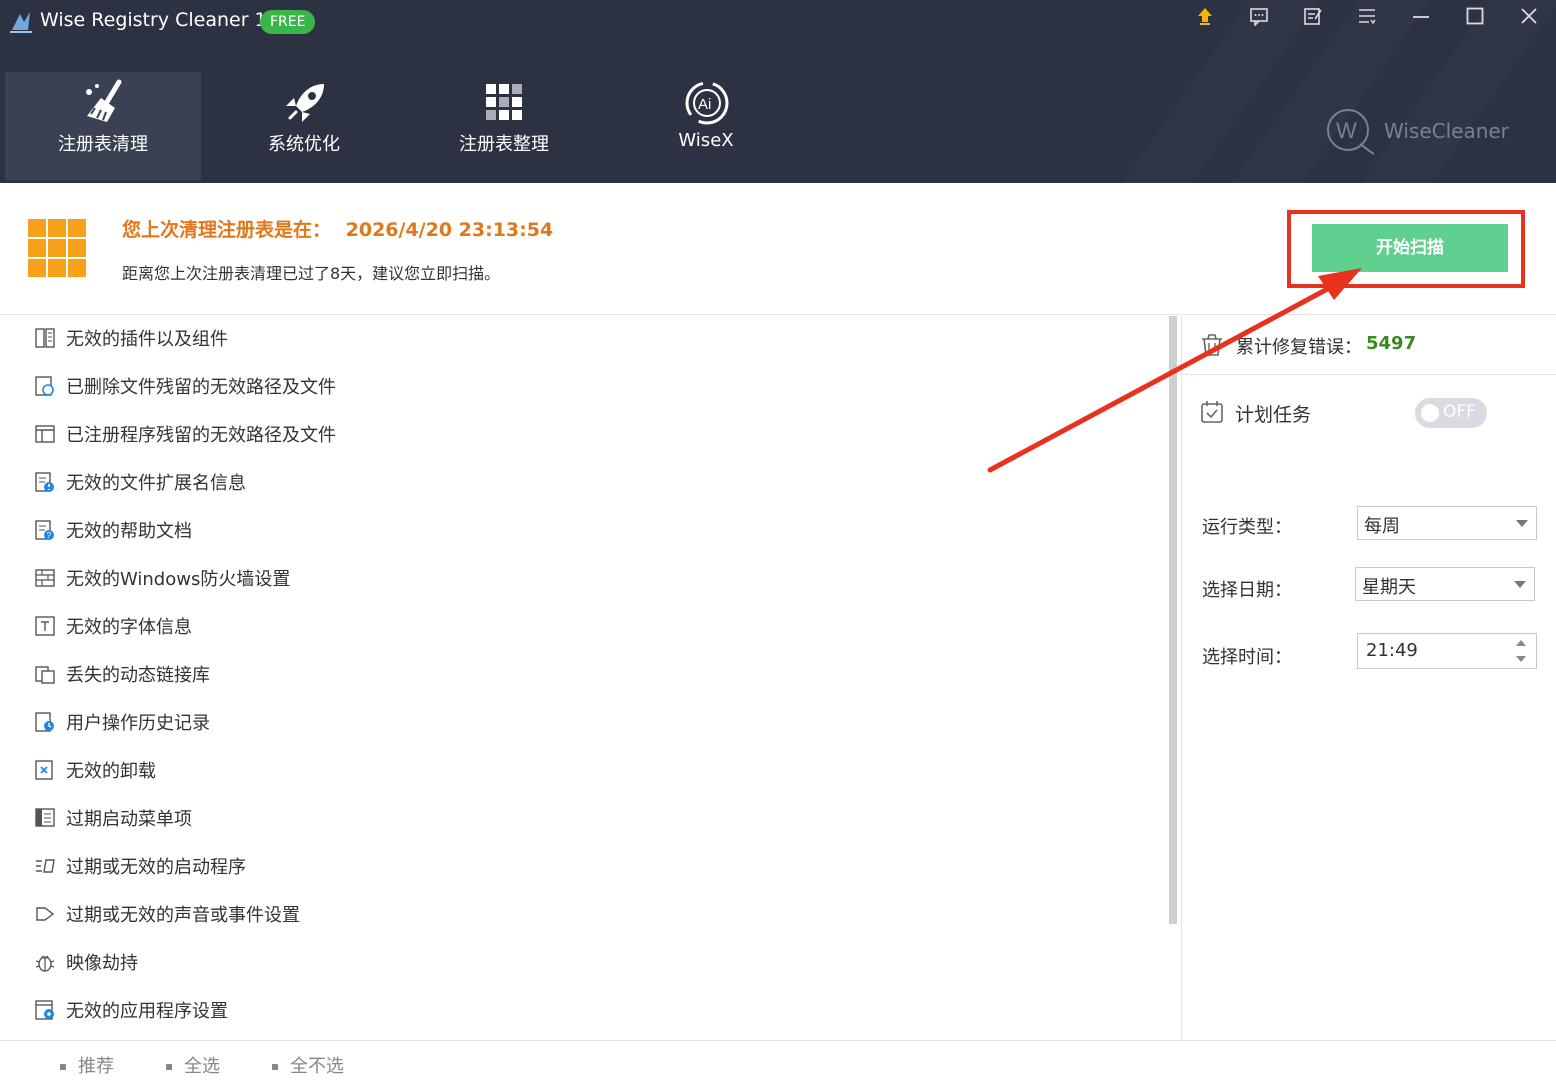  What do you see at coordinates (45, 434) in the screenshot?
I see `program-path-icon` at bounding box center [45, 434].